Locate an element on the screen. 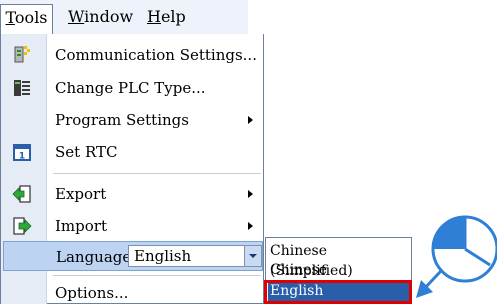 This screenshot has height=304, width=497. import-icon is located at coordinates (22, 226).